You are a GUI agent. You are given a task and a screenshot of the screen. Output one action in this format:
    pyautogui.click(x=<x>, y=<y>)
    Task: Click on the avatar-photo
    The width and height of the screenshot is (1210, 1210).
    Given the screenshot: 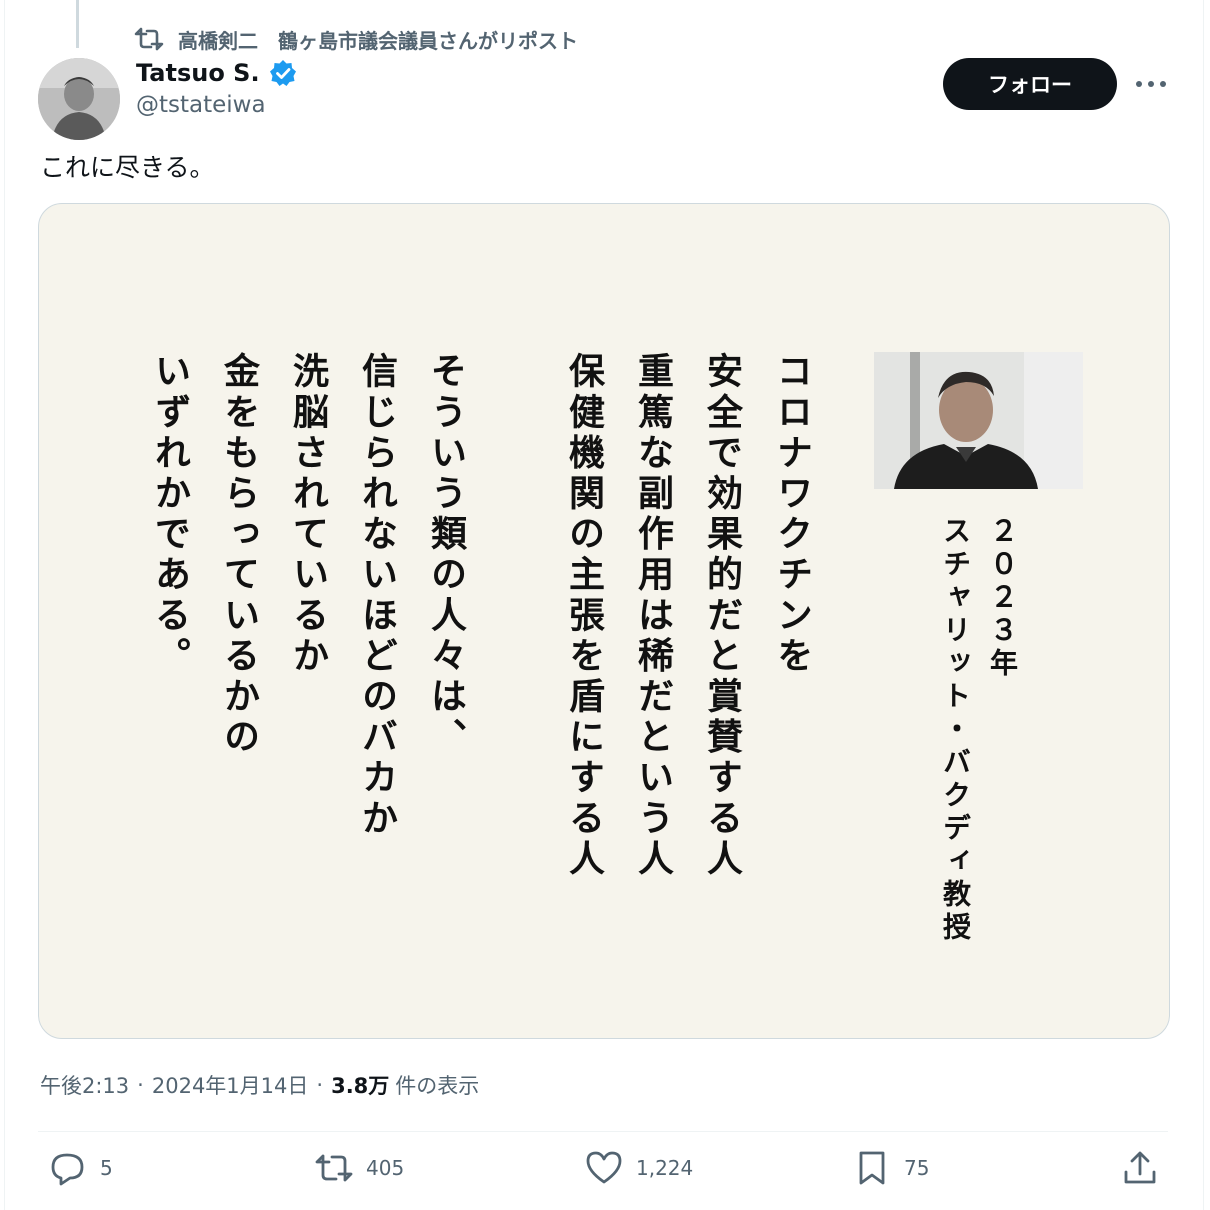 What is the action you would take?
    pyautogui.click(x=79, y=99)
    